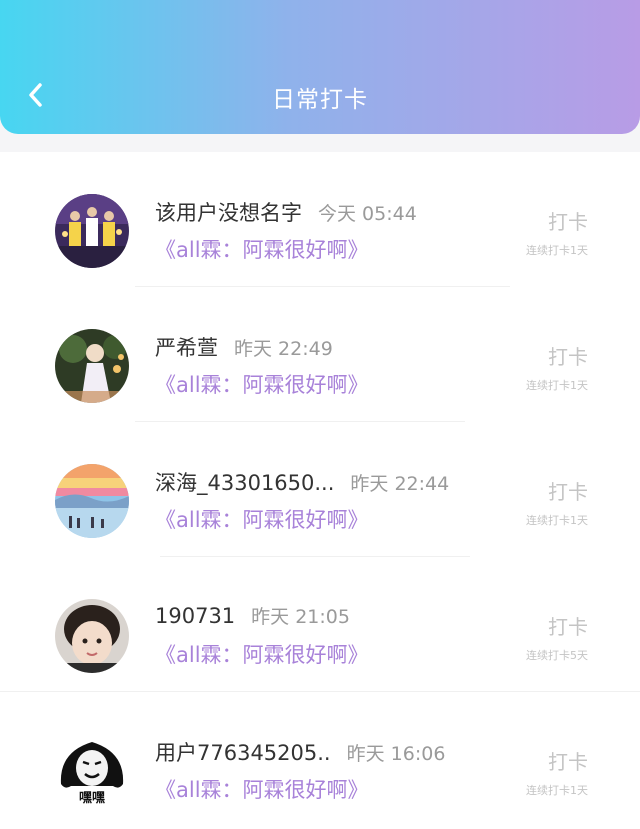 This screenshot has width=640, height=829. What do you see at coordinates (300, 617) in the screenshot?
I see `timestamp: 昨天 21:05` at bounding box center [300, 617].